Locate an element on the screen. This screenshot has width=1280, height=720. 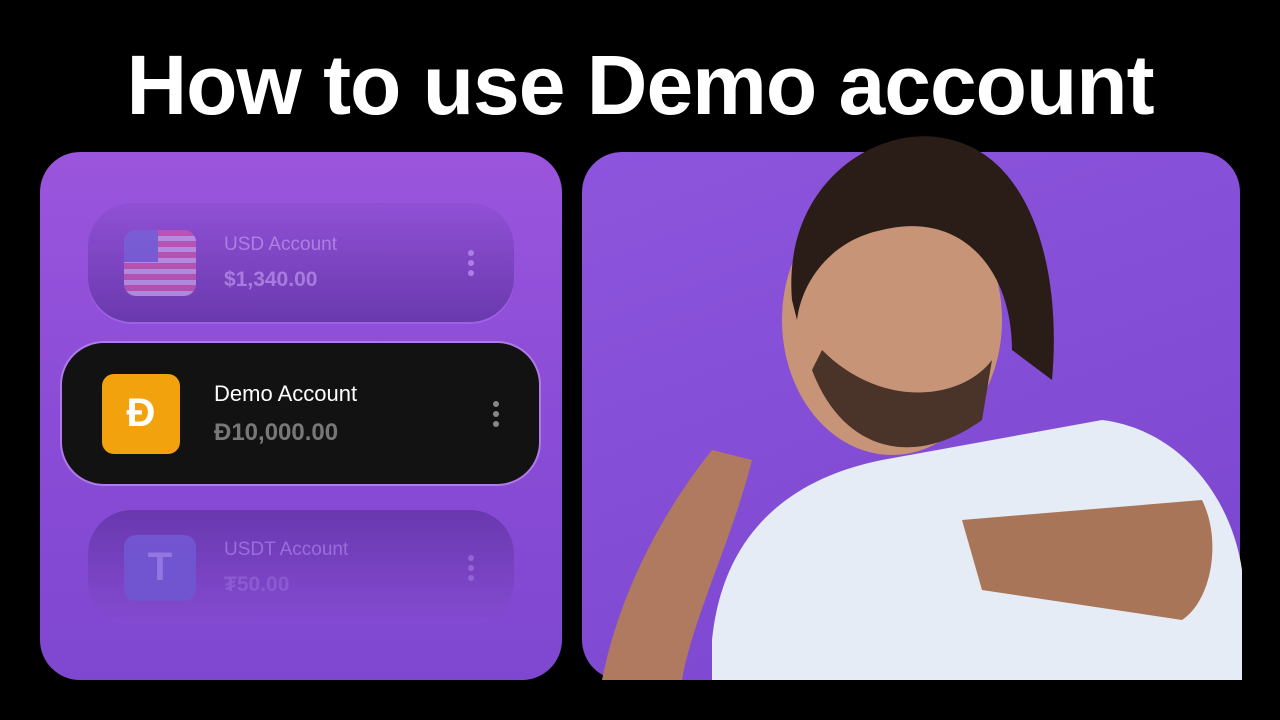
tether-icon: T is located at coordinates (160, 567).